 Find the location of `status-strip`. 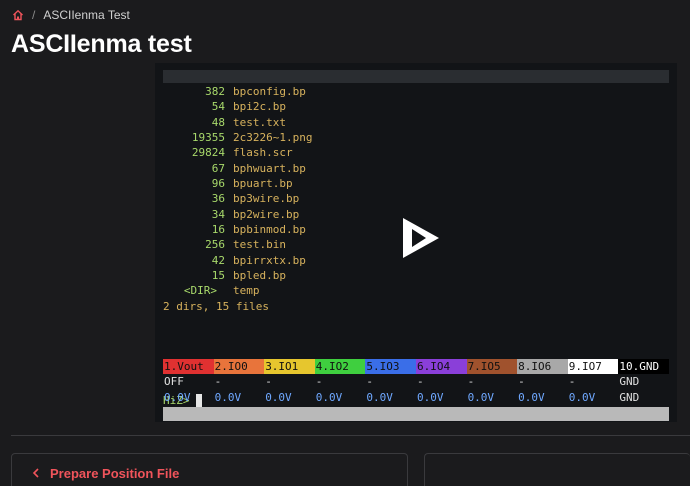

status-strip is located at coordinates (416, 414).